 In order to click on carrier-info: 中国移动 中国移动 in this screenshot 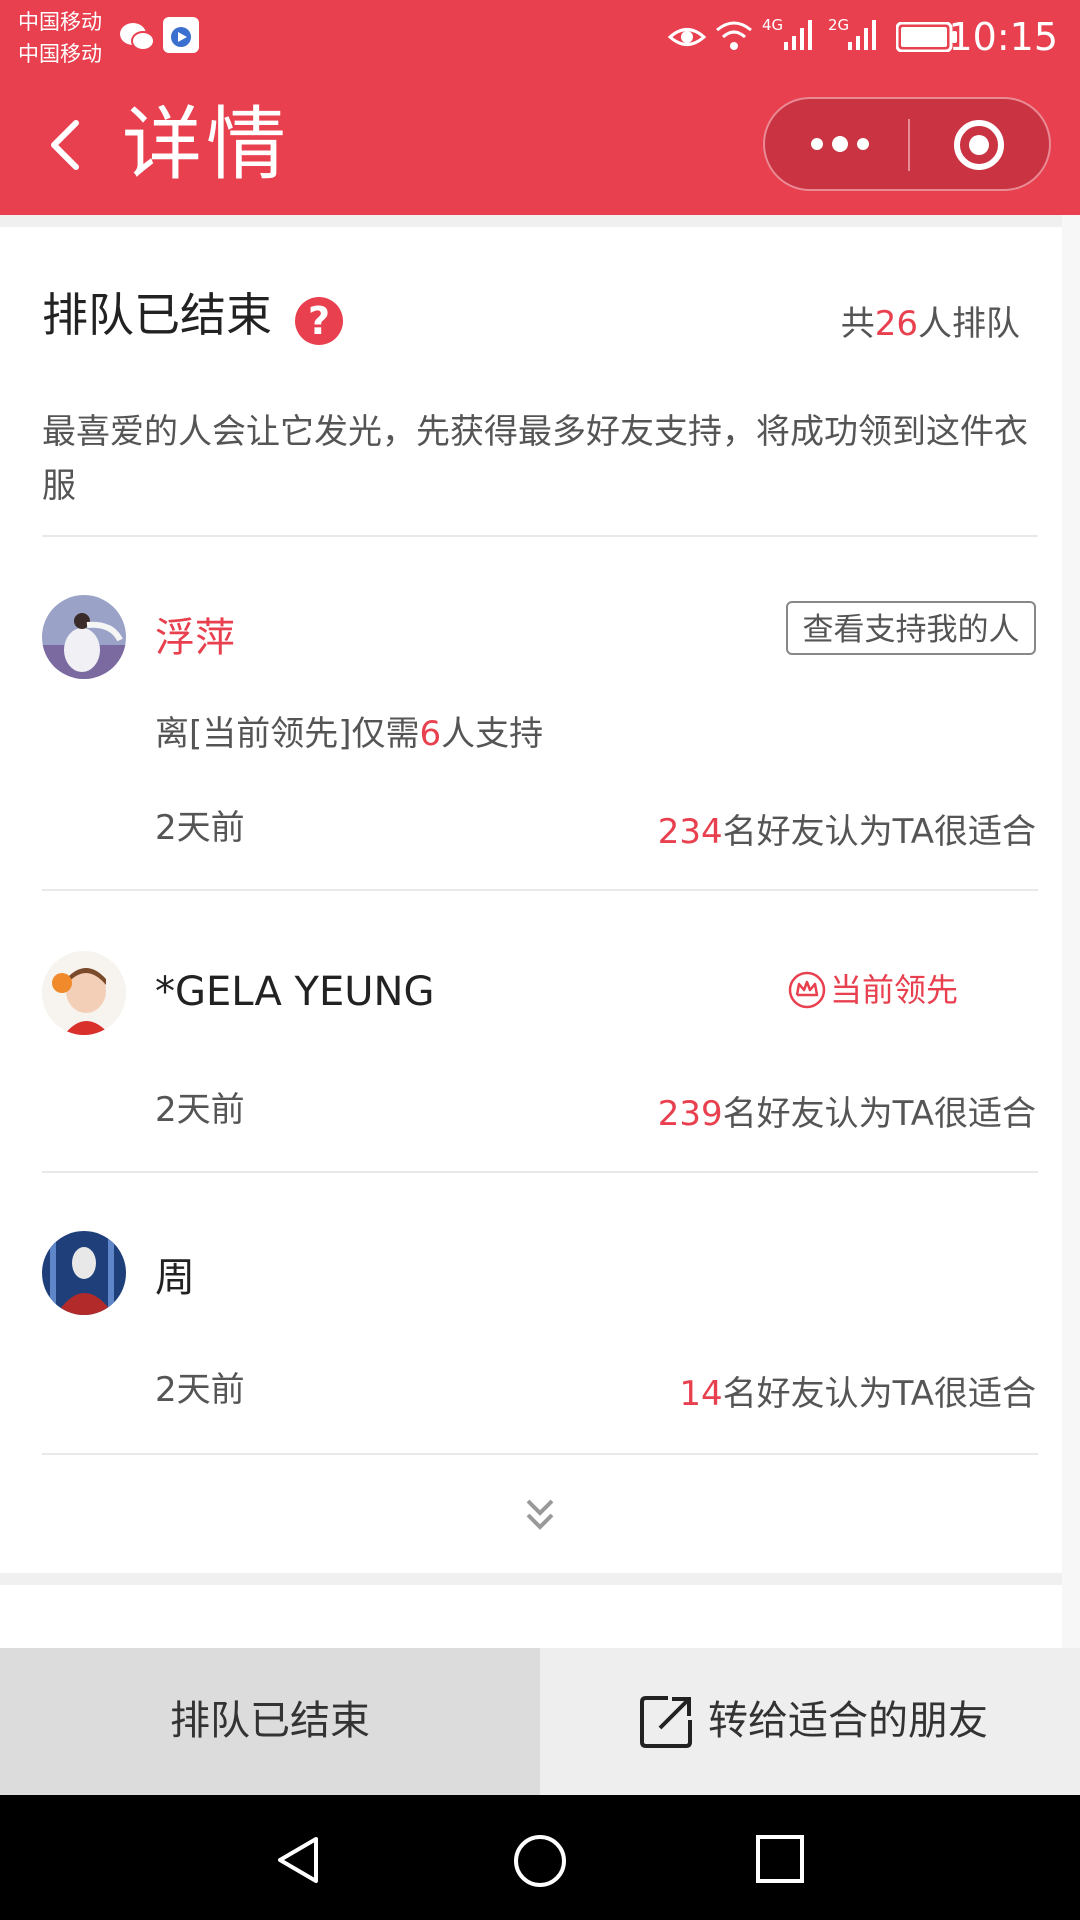, I will do `click(60, 38)`.